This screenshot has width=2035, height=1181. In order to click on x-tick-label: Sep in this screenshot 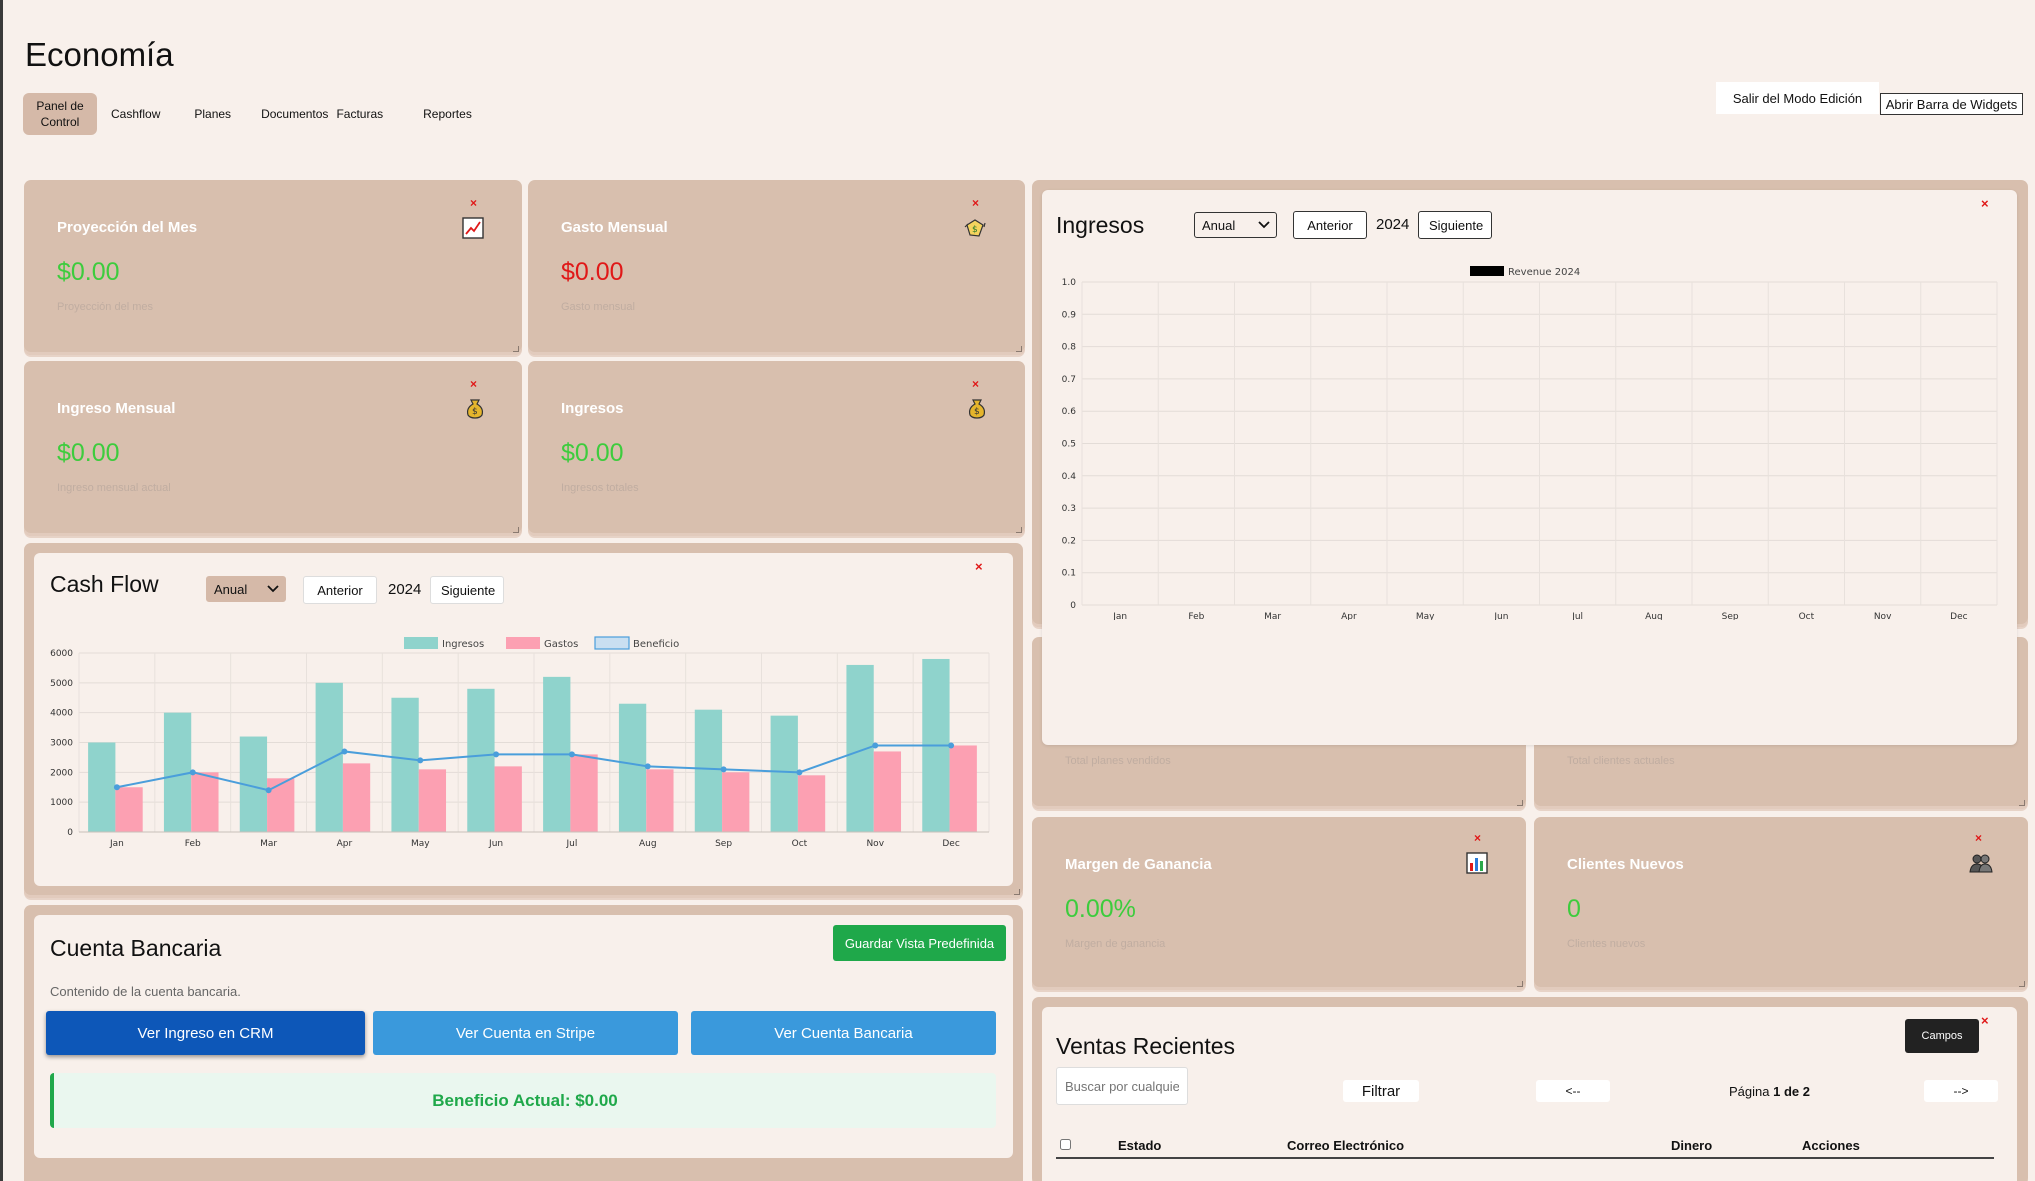, I will do `click(1730, 616)`.